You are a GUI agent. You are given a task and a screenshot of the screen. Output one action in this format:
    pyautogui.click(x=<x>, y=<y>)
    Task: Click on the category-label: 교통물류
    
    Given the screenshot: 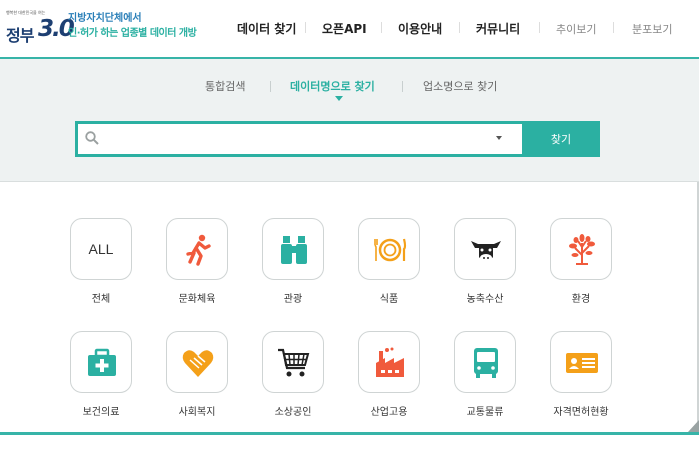 What is the action you would take?
    pyautogui.click(x=485, y=412)
    